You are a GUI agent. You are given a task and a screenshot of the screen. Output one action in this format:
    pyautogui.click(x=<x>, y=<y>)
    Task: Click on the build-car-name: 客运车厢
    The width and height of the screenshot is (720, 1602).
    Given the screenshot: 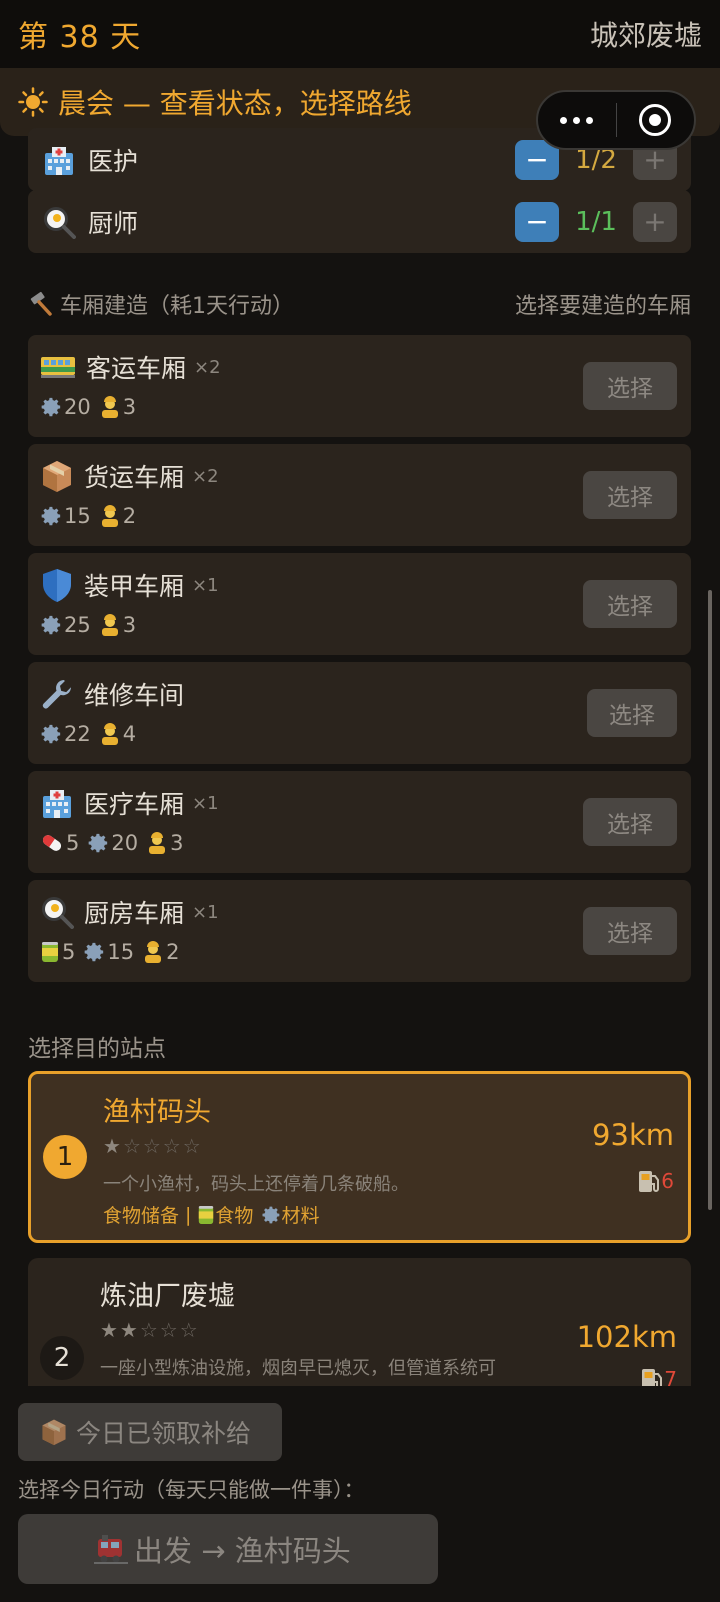 What is the action you would take?
    pyautogui.click(x=136, y=368)
    